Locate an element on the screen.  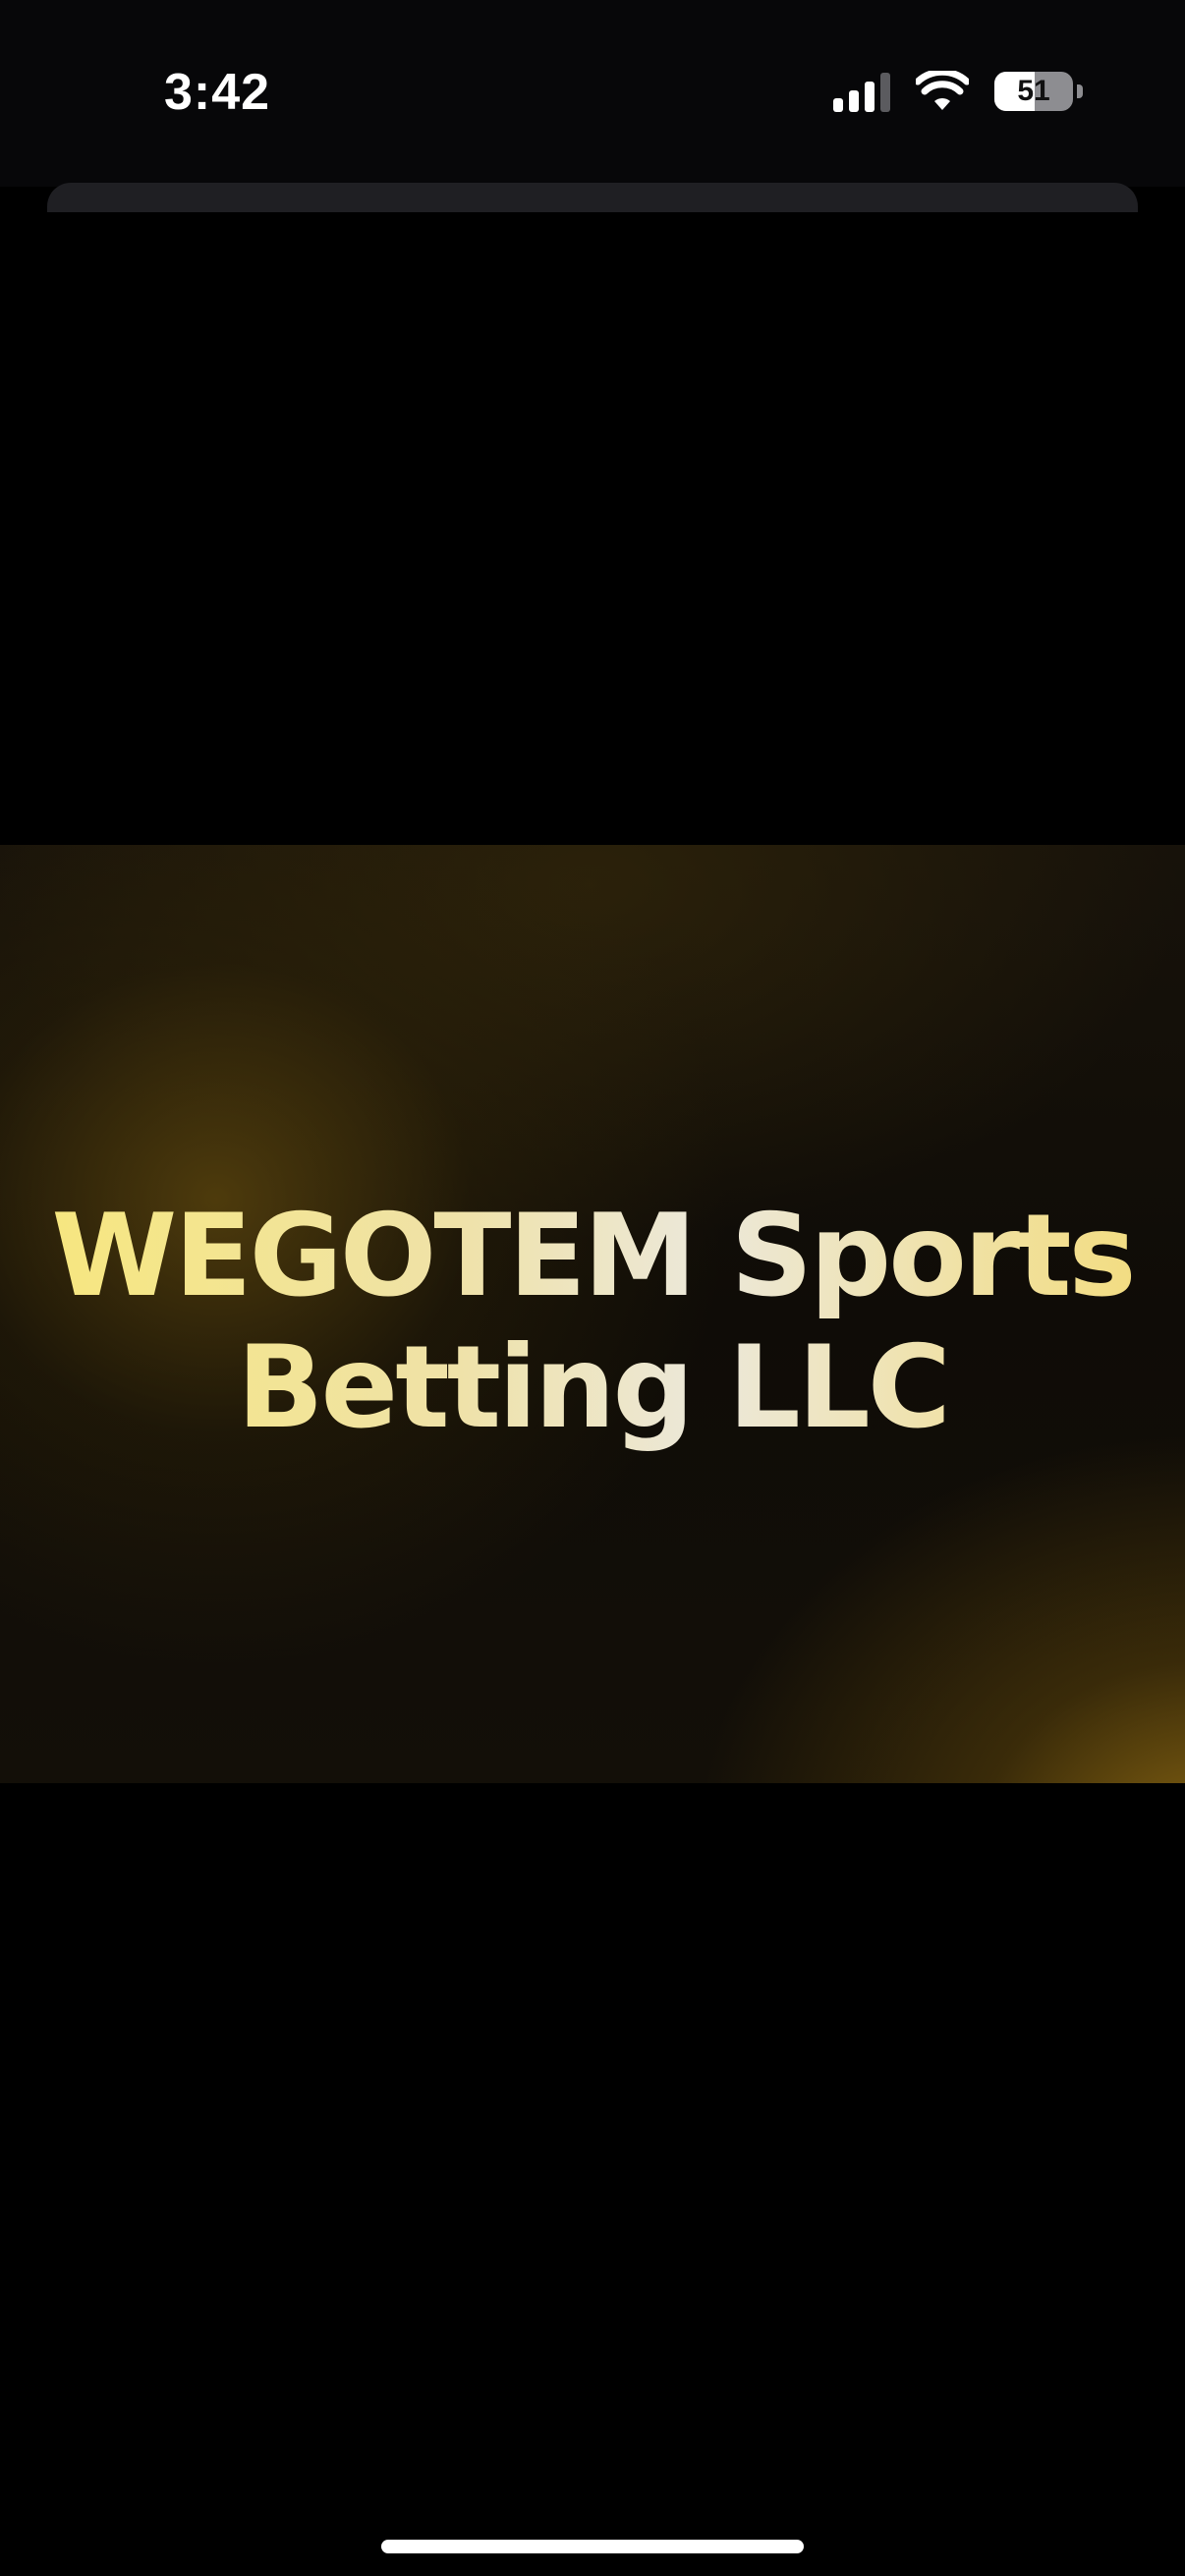
status-icons: 51 is located at coordinates (958, 91).